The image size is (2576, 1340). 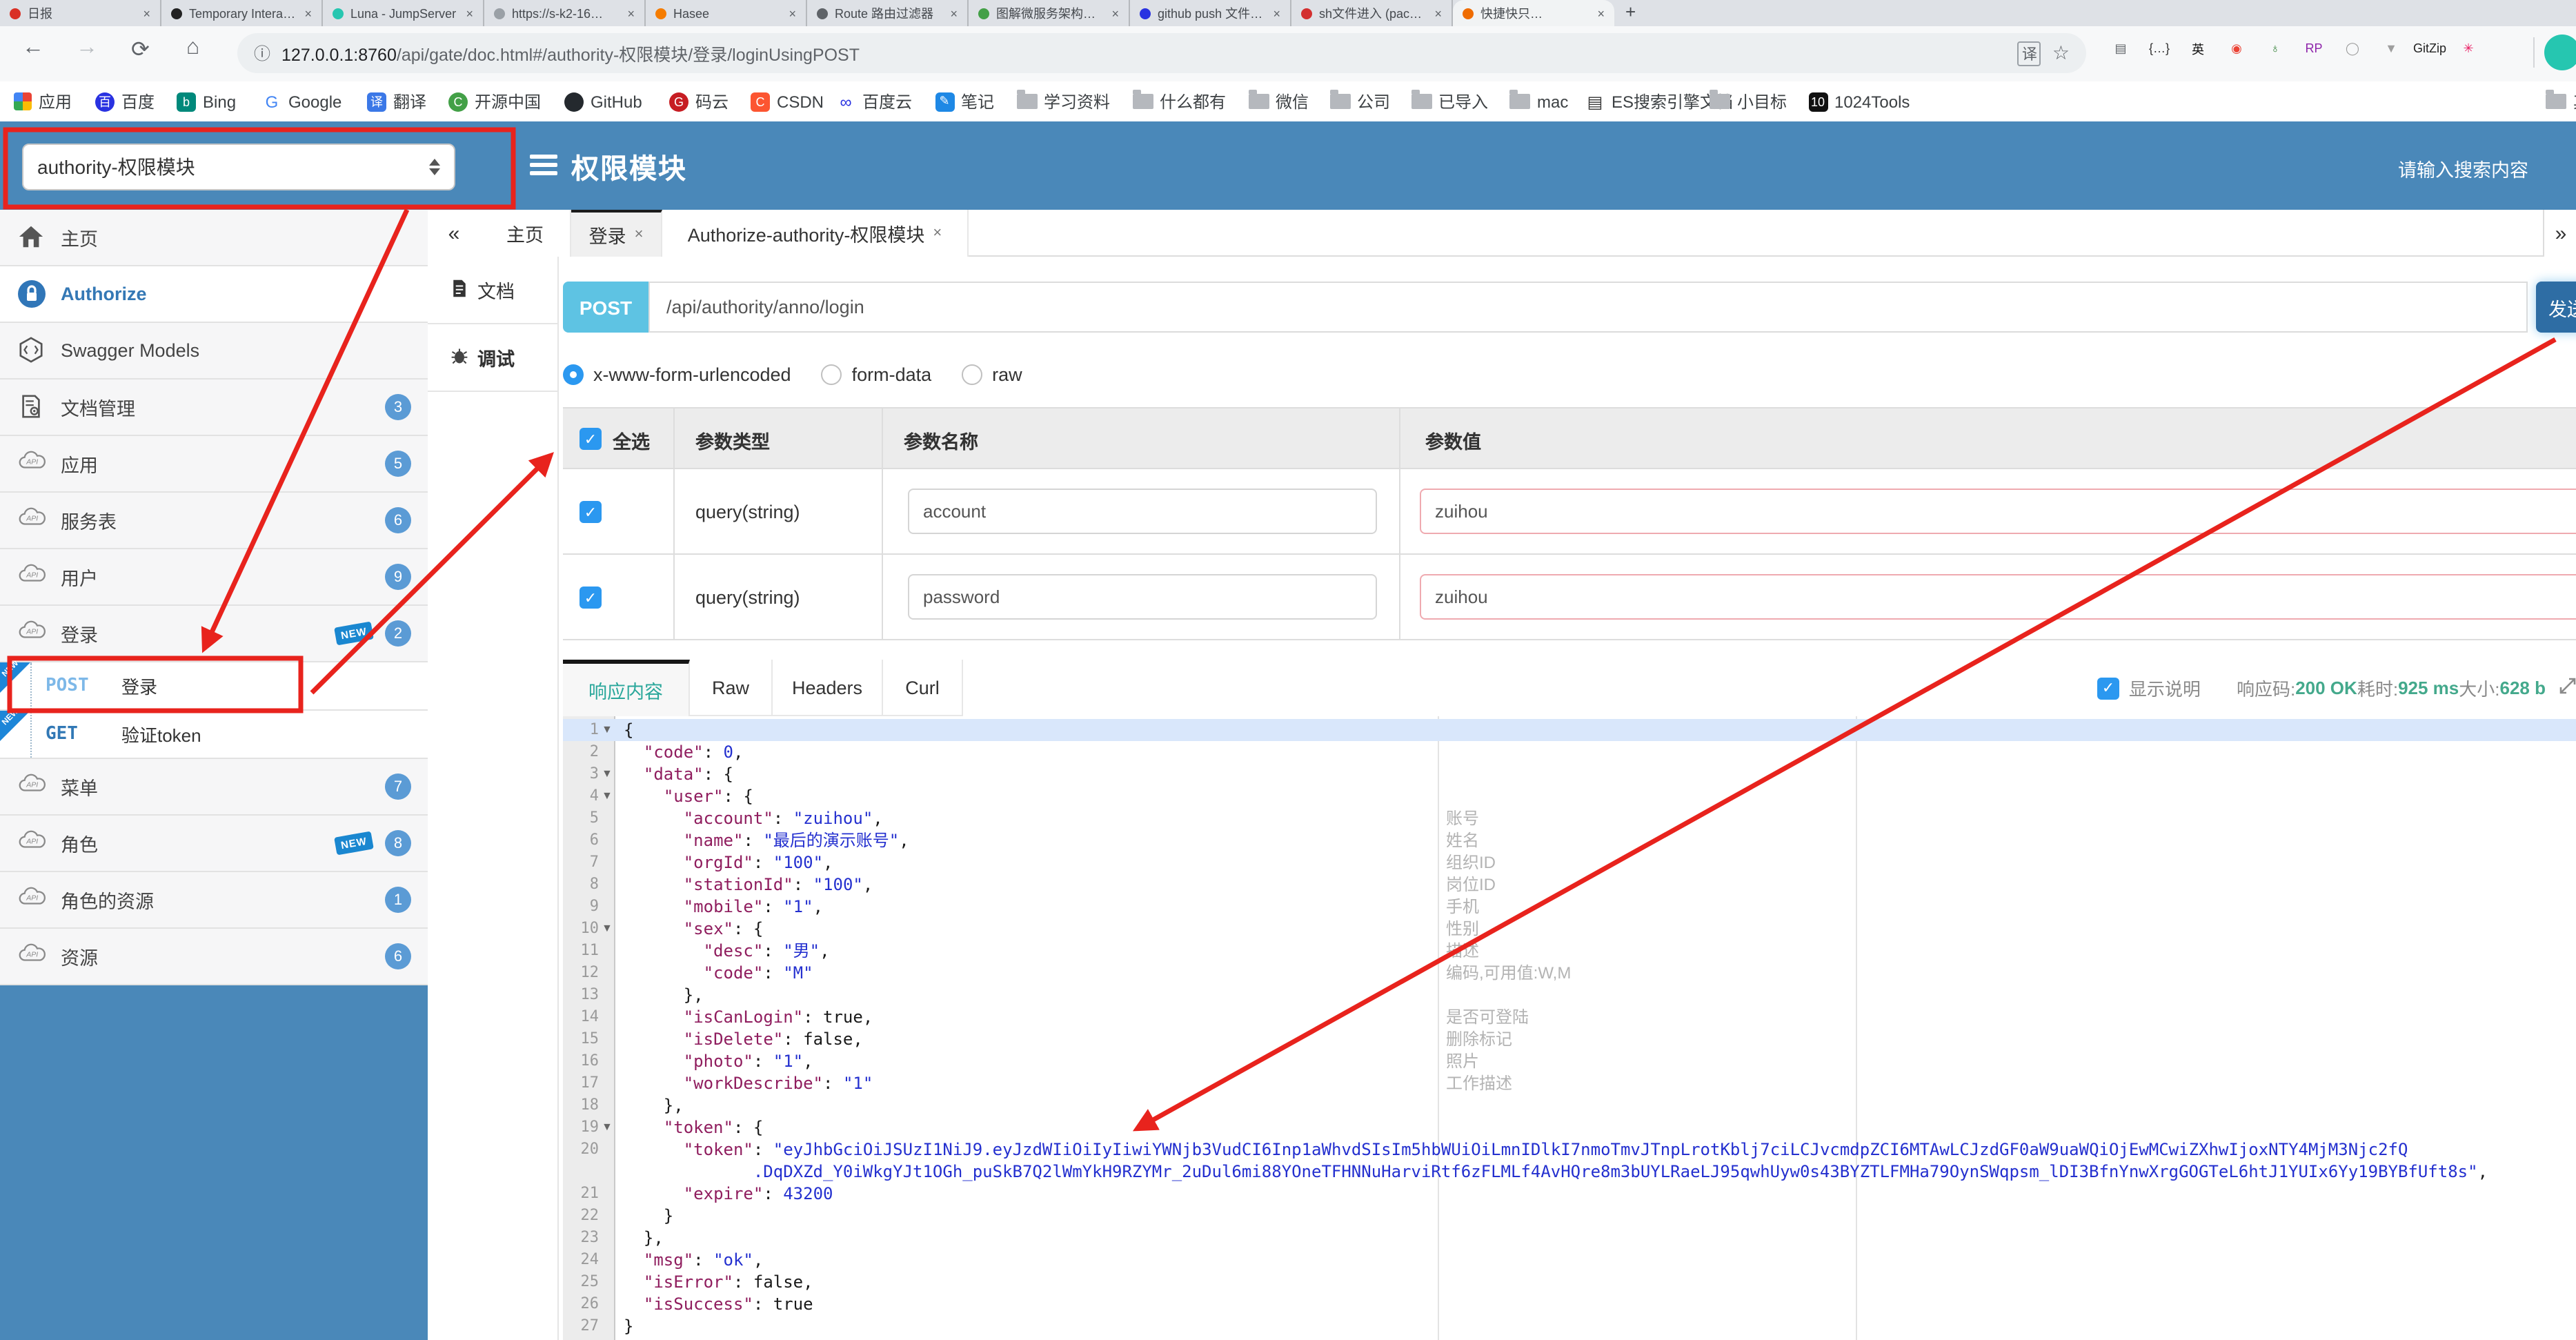 I want to click on bookmark-item: 已导入, so click(x=1449, y=101).